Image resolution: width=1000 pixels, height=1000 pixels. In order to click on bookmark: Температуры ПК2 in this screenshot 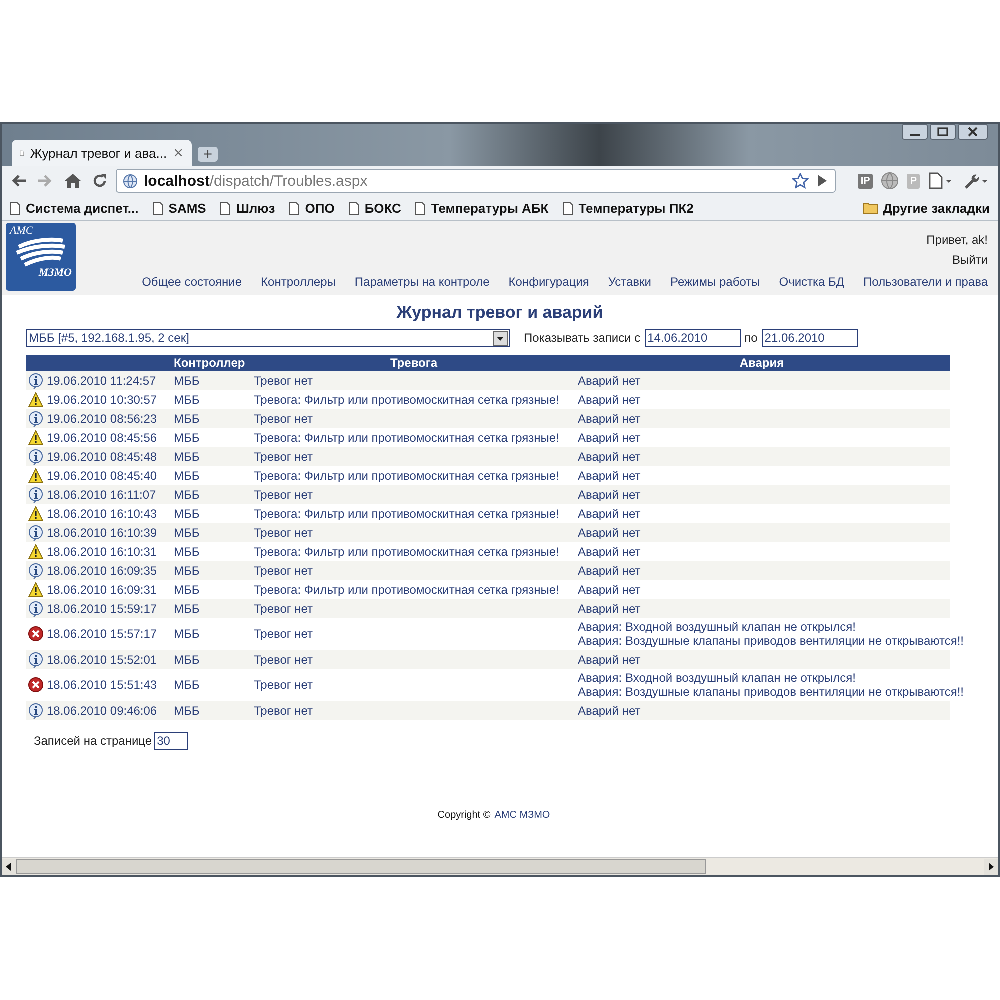, I will do `click(628, 208)`.